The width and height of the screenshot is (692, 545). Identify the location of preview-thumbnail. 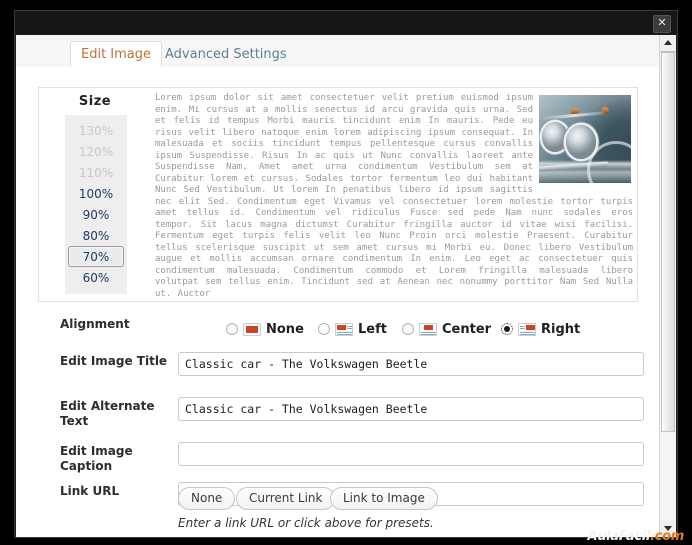
(585, 139).